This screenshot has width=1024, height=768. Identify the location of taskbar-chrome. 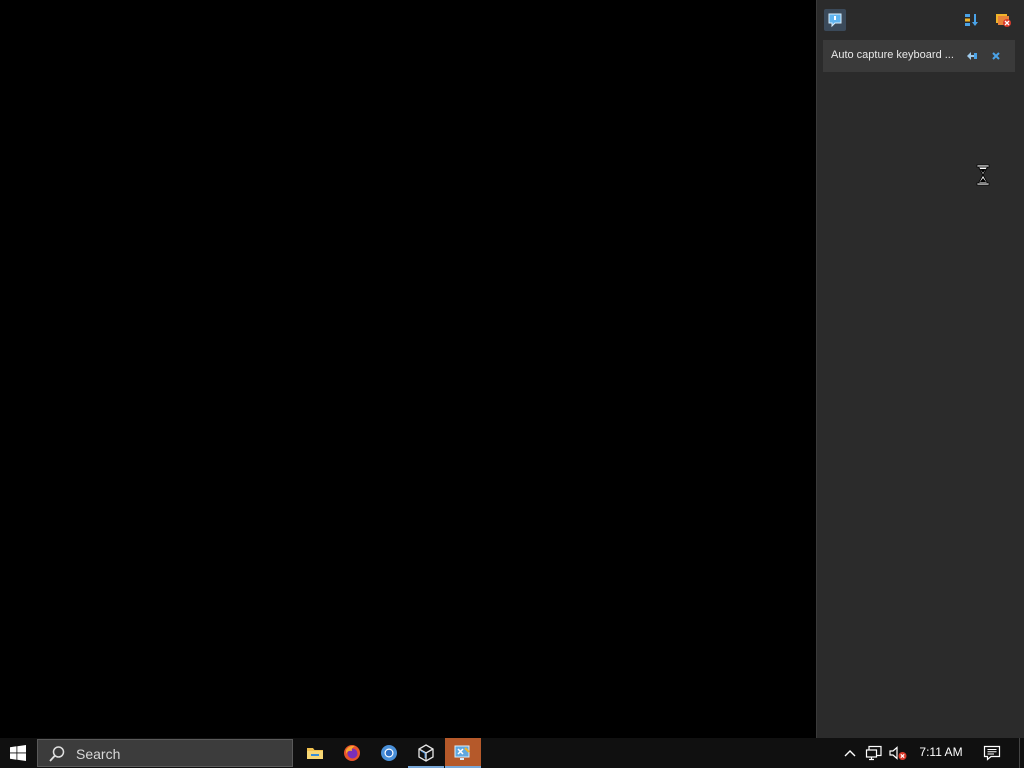
(389, 753).